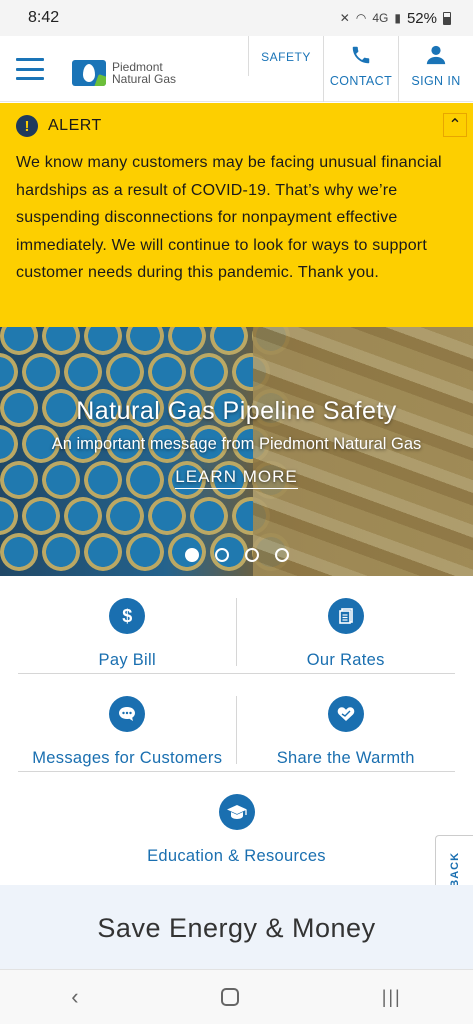 The height and width of the screenshot is (1024, 473). I want to click on alert-title: ALERT, so click(75, 125).